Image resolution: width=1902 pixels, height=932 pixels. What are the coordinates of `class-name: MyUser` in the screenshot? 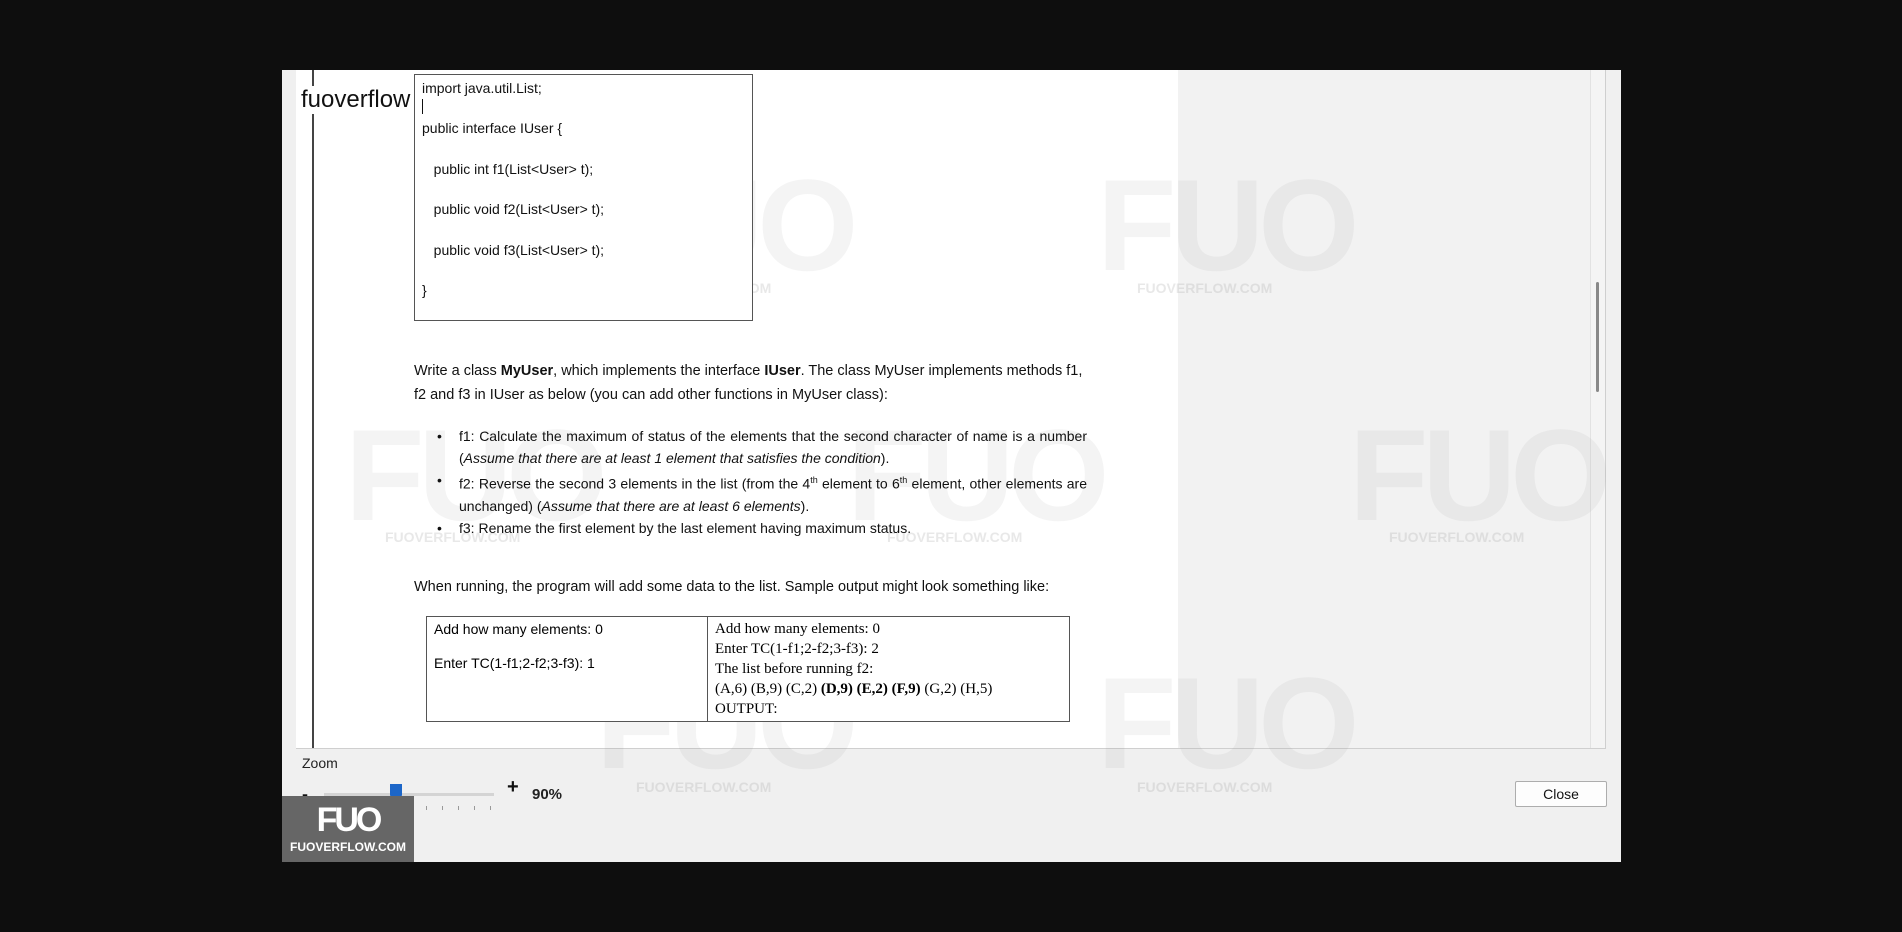 It's located at (527, 371).